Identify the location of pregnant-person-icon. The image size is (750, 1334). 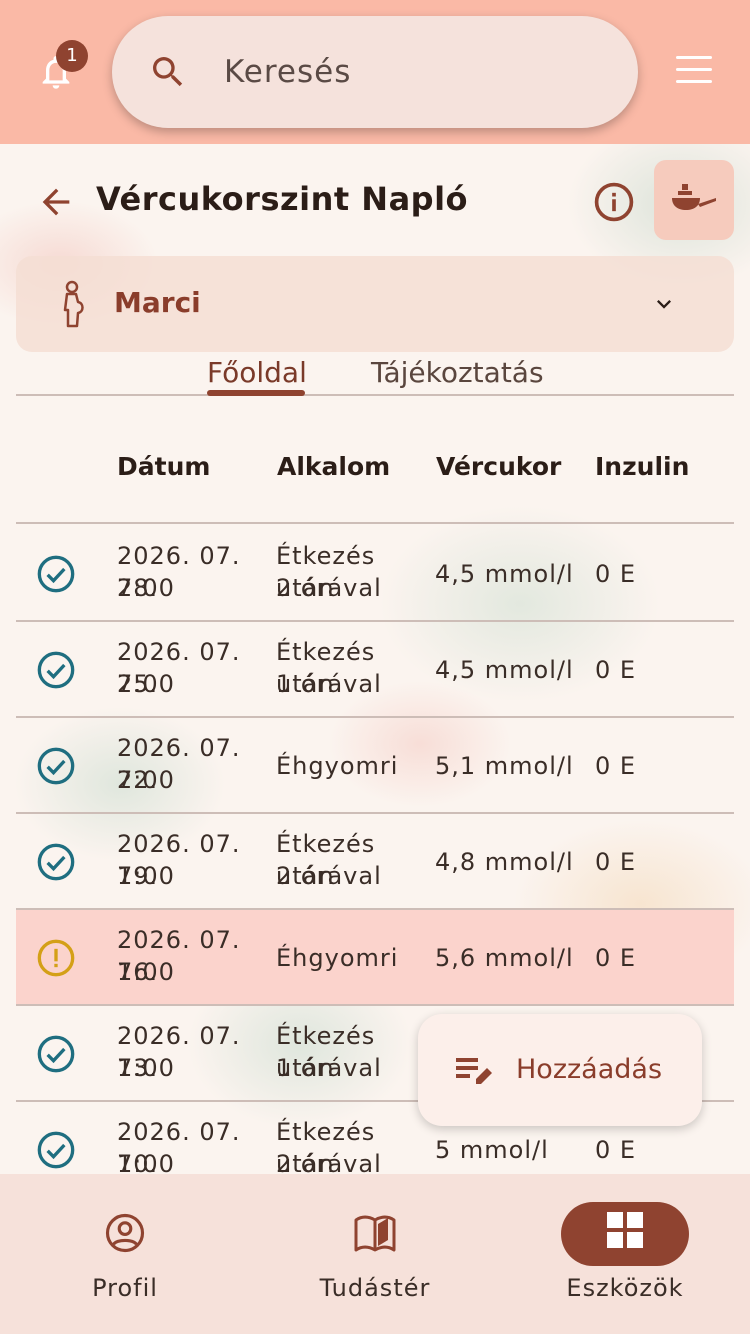
(73, 304).